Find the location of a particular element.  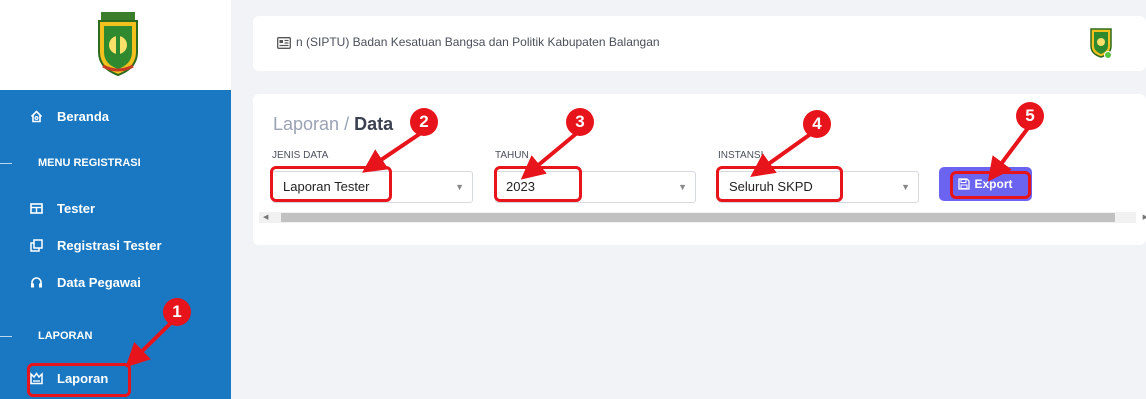

breadcrumb: Laporan / Data is located at coordinates (333, 124).